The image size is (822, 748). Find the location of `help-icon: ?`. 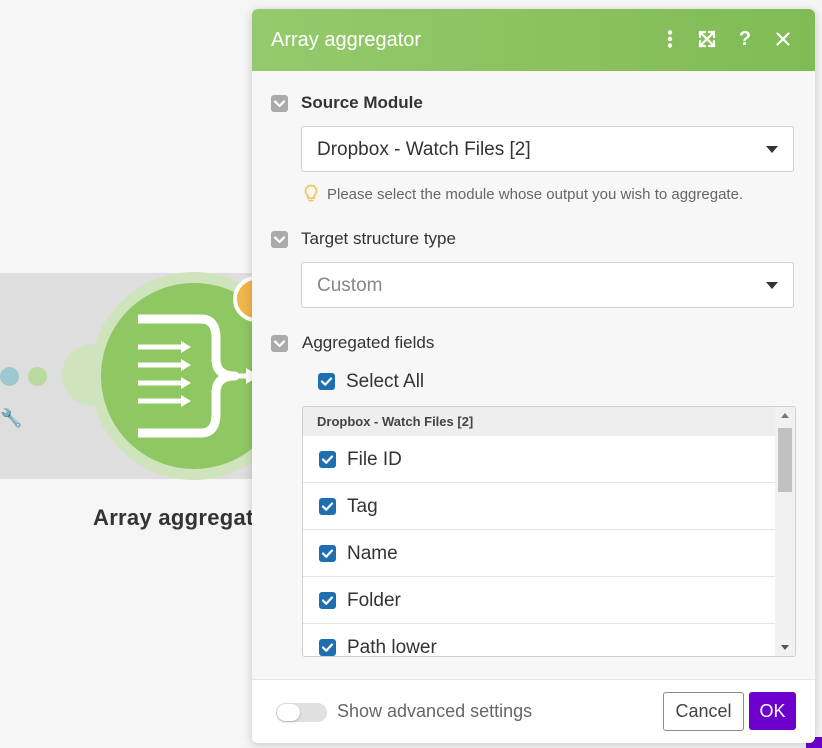

help-icon: ? is located at coordinates (745, 39).